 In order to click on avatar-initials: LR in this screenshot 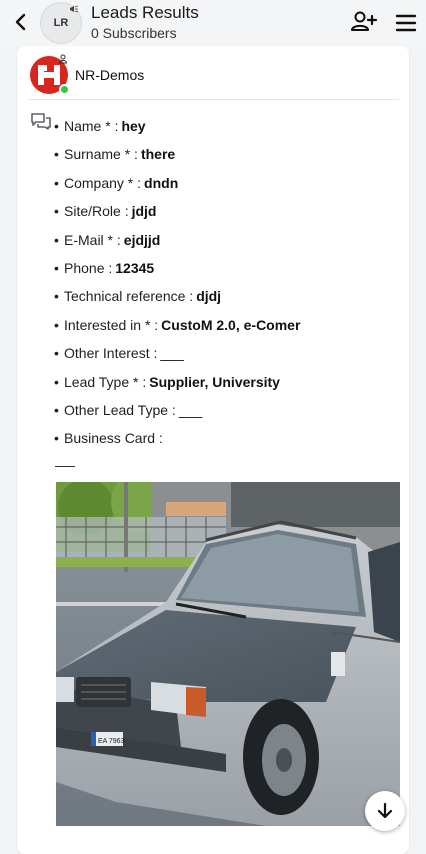, I will do `click(61, 23)`.